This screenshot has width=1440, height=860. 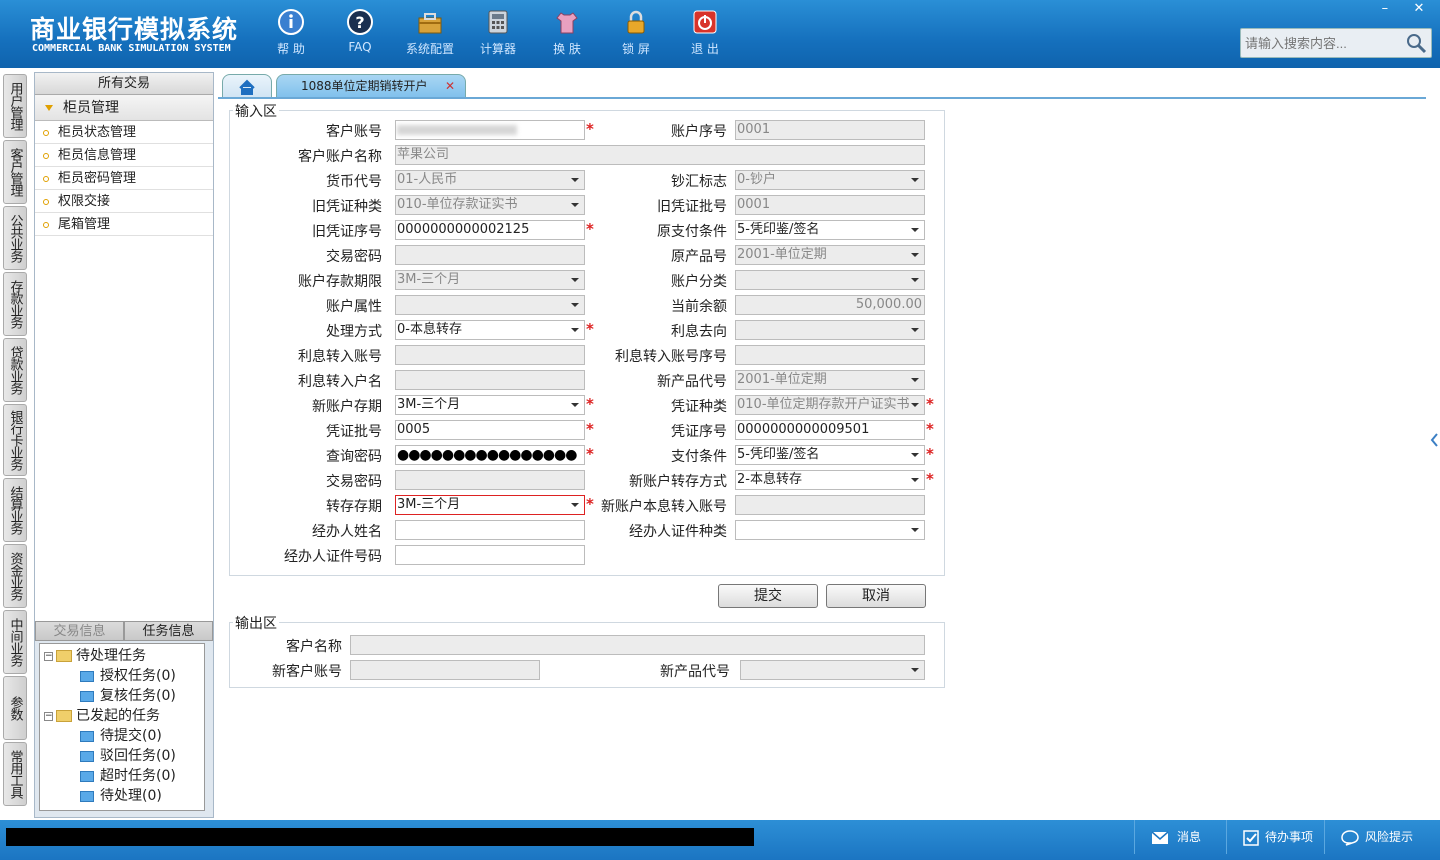 I want to click on interest-dest-select, so click(x=830, y=330).